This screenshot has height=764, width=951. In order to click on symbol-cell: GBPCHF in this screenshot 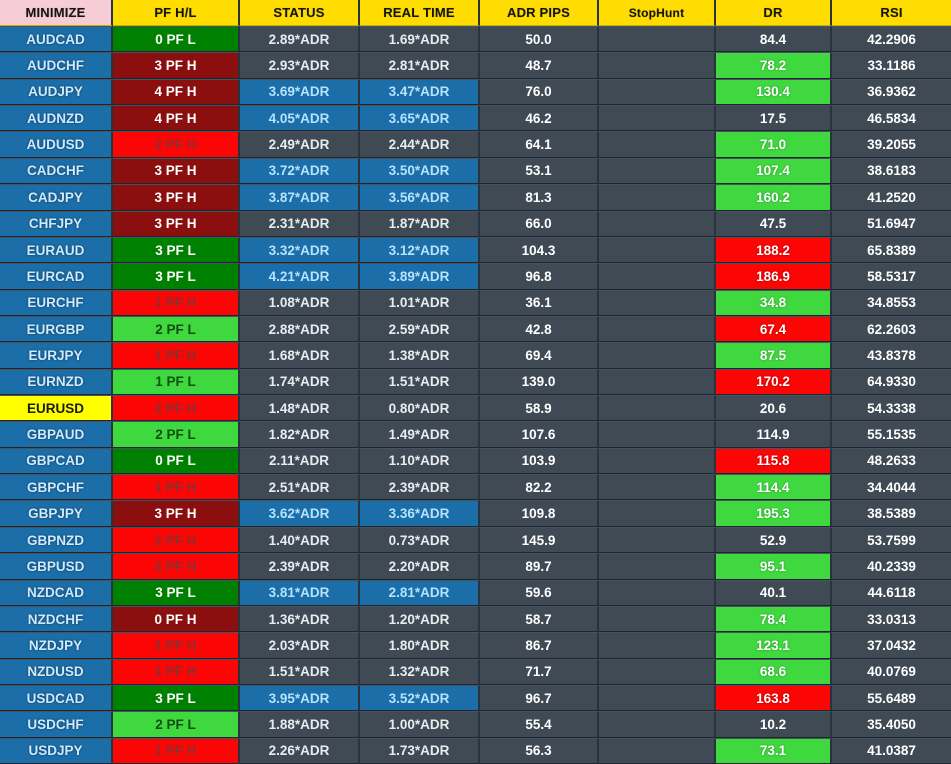, I will do `click(56, 487)`.